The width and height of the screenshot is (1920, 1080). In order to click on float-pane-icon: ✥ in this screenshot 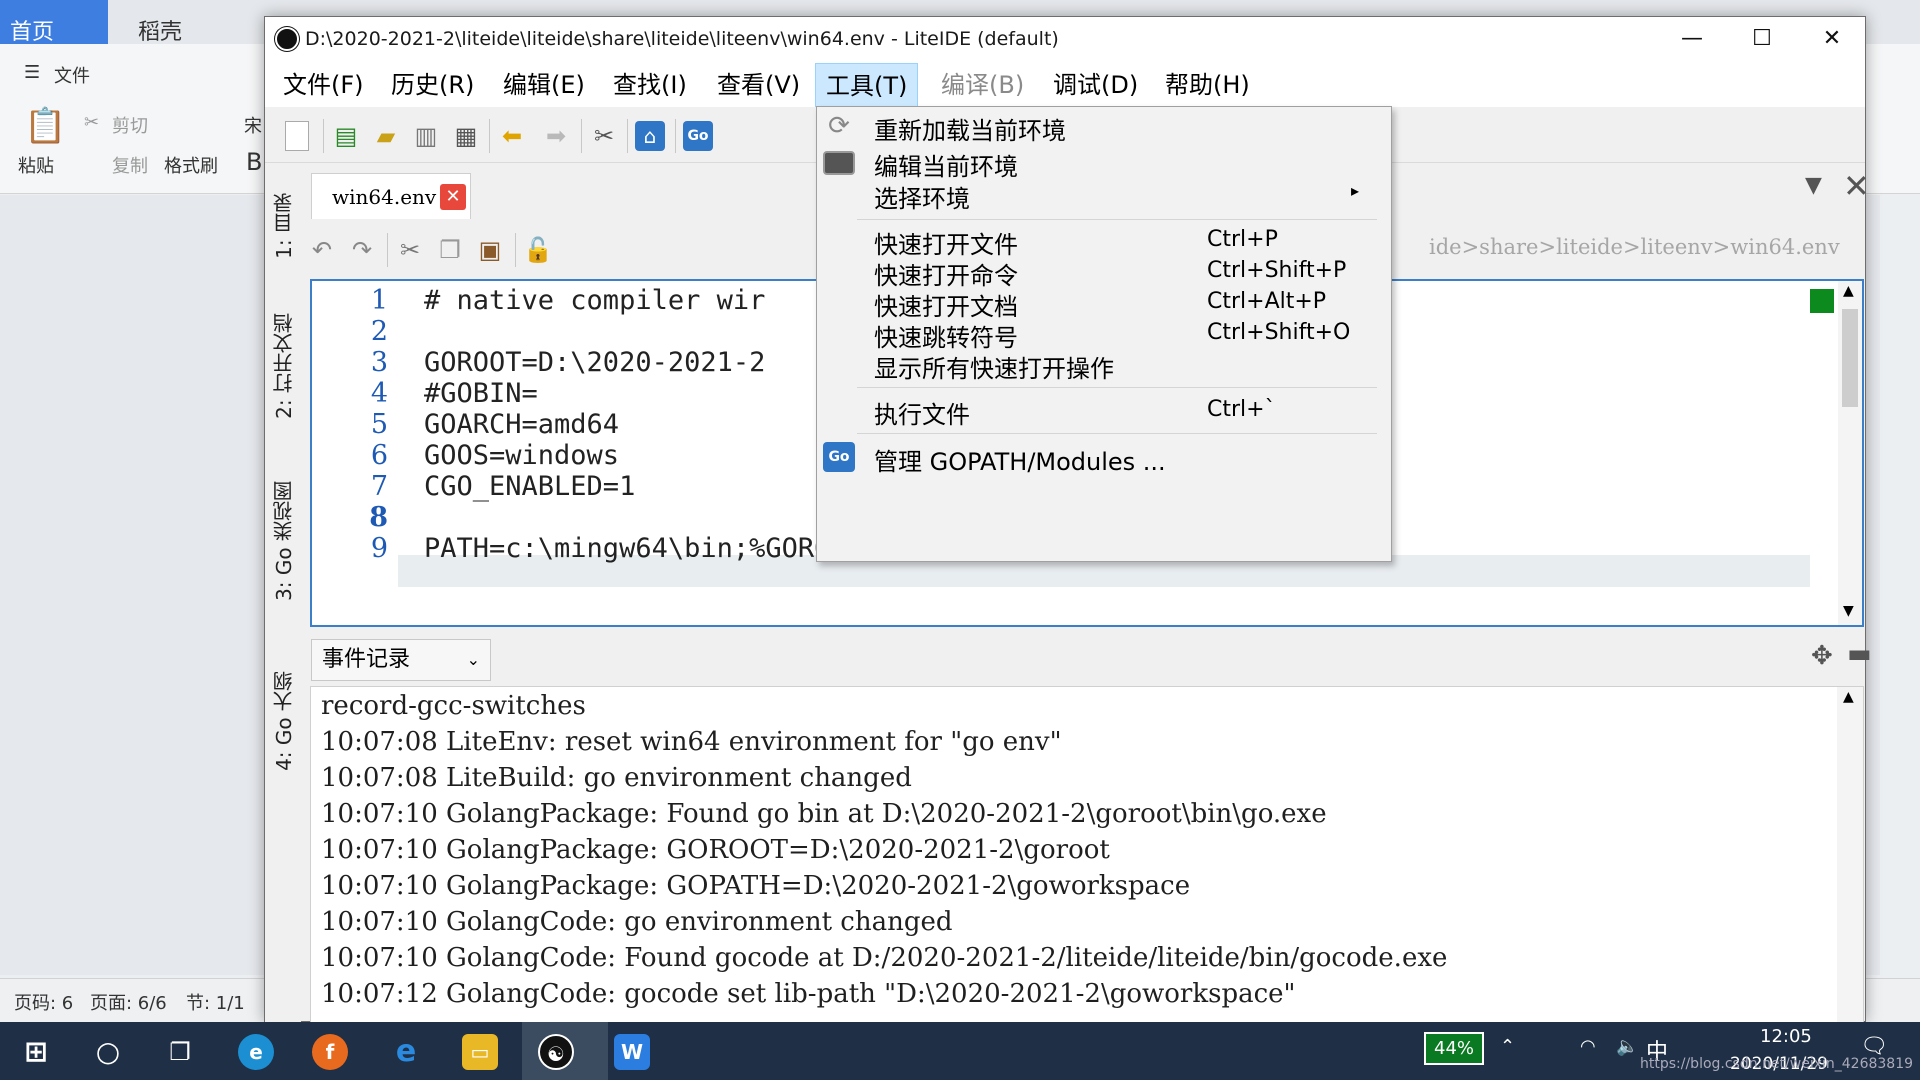, I will do `click(1822, 656)`.